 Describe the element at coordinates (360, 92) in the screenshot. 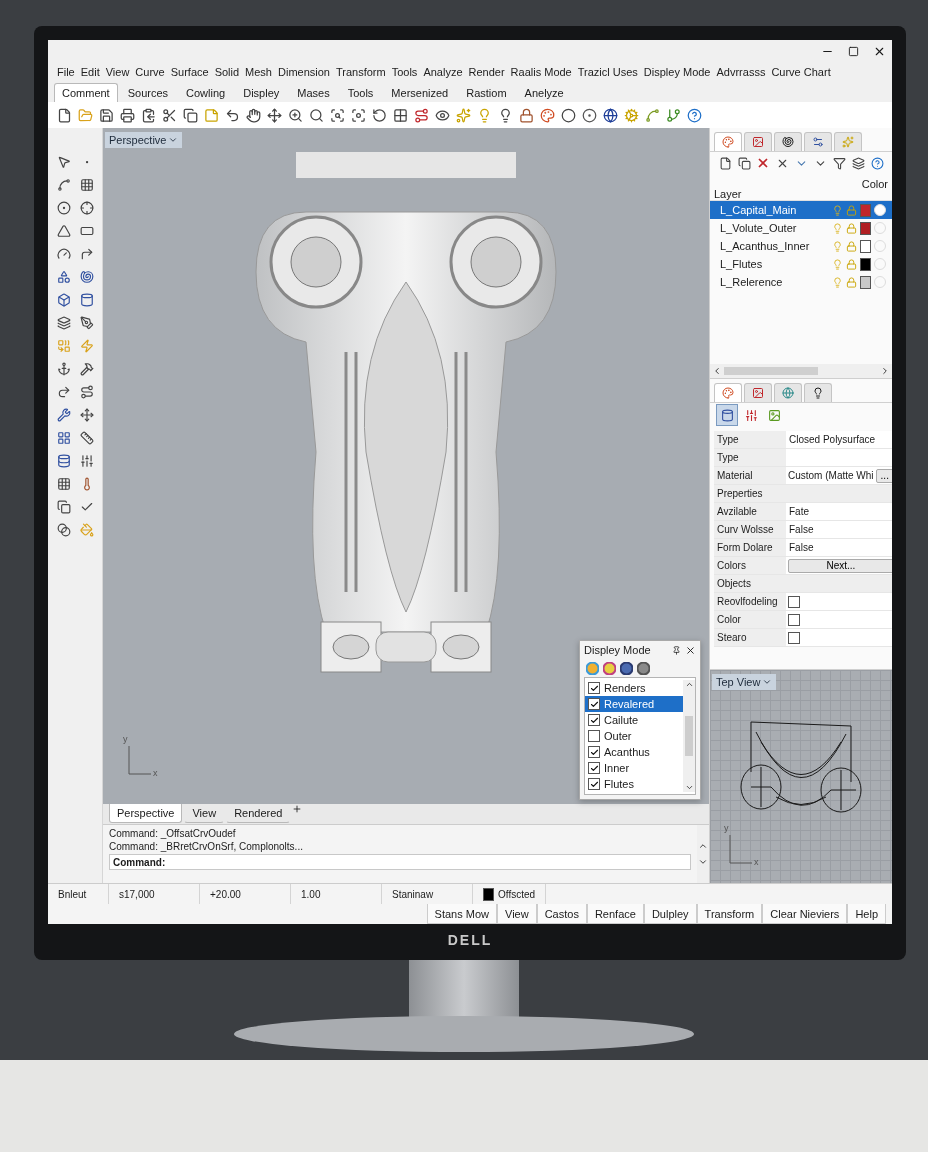

I see `ribbon-tab: Tools` at that location.